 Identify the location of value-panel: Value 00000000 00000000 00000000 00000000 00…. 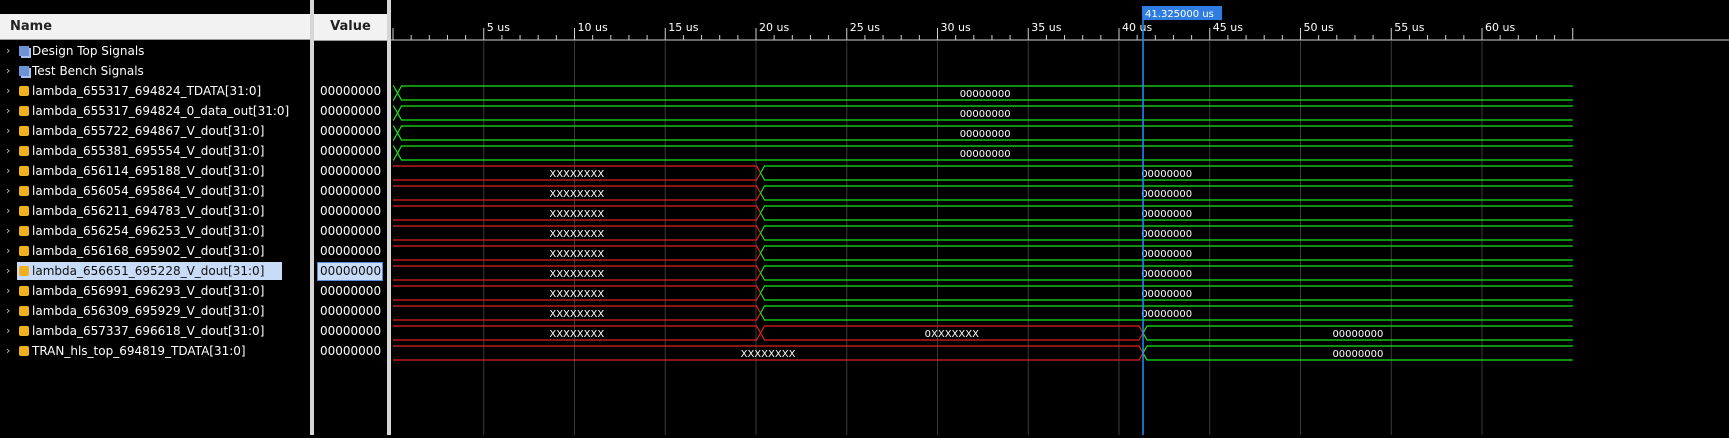
(350, 217).